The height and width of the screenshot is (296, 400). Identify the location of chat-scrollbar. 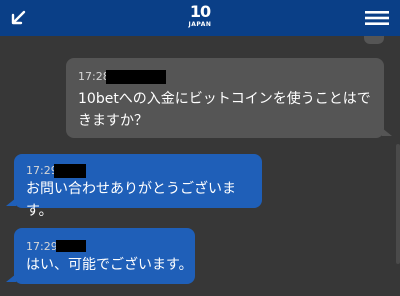
(398, 204).